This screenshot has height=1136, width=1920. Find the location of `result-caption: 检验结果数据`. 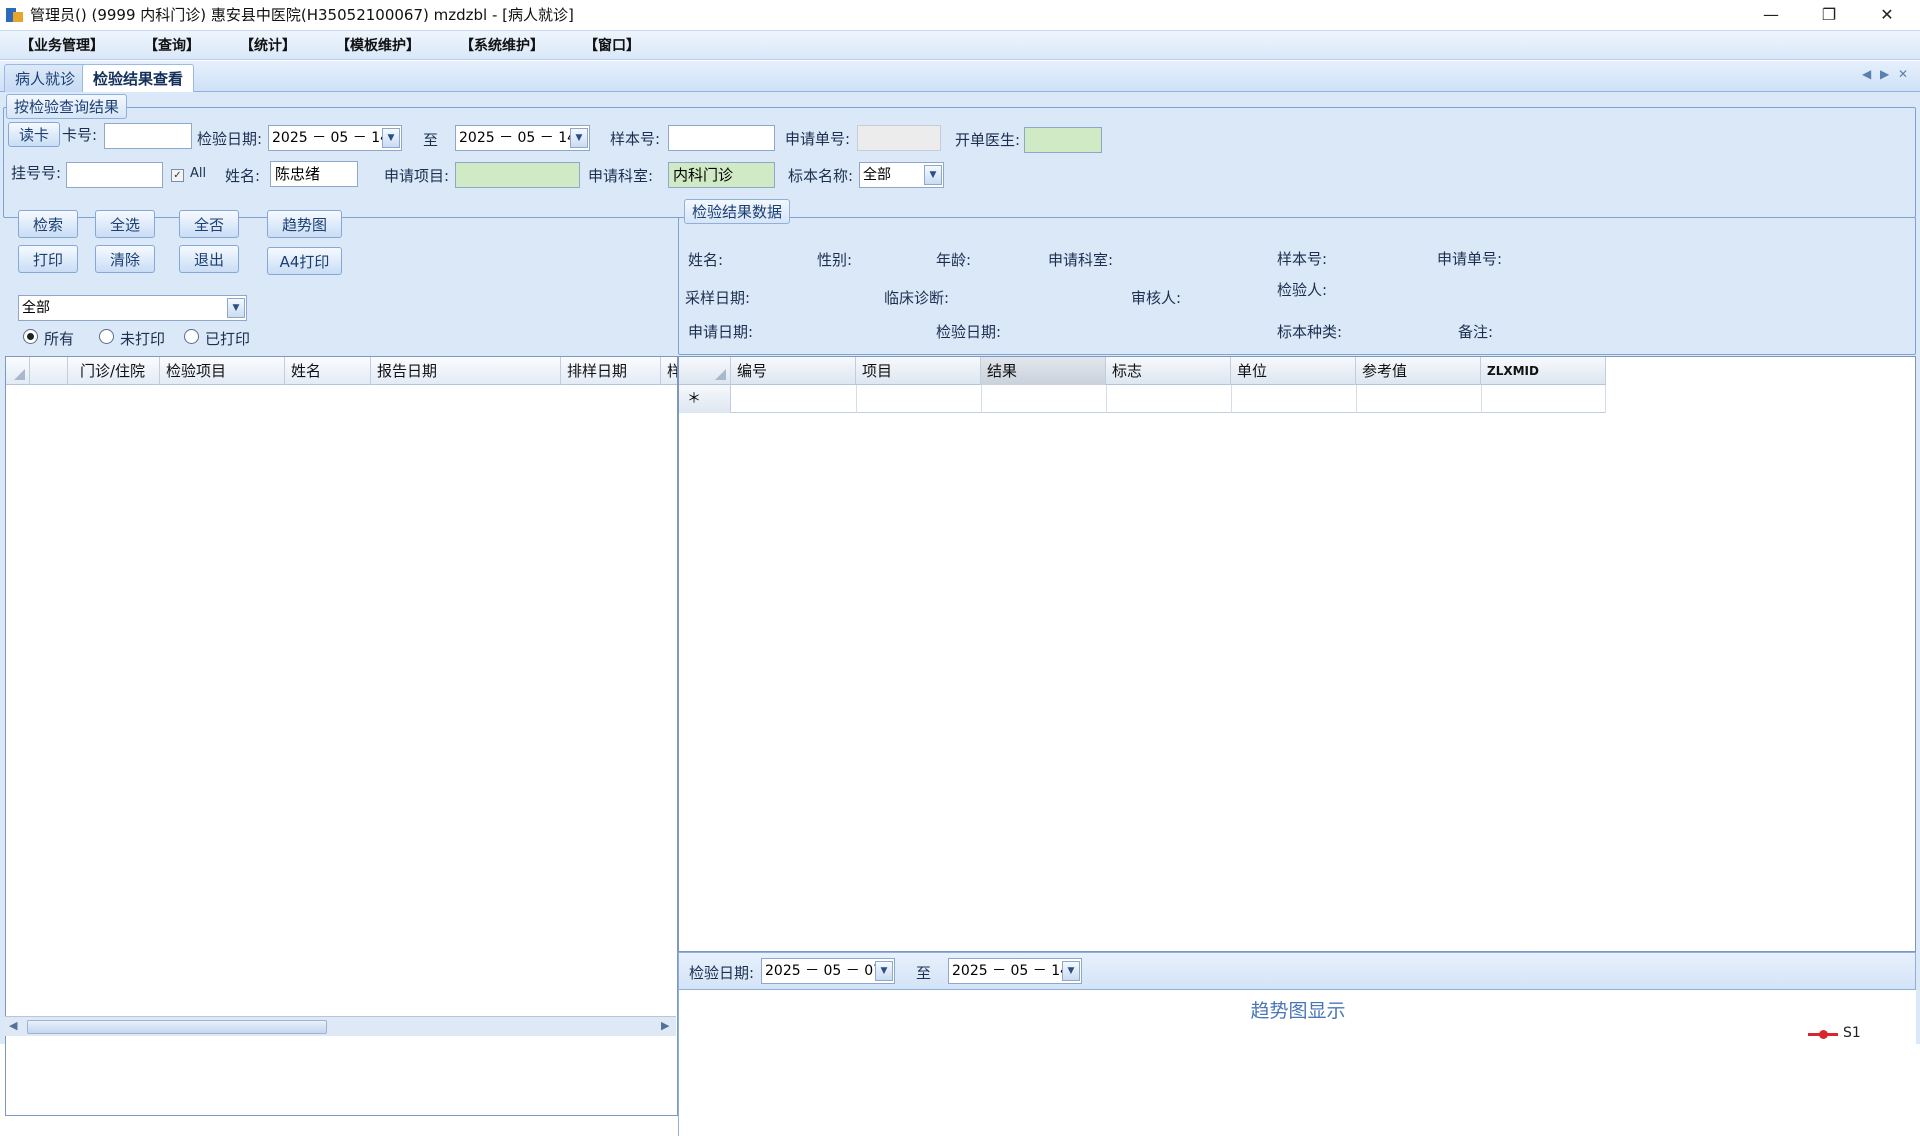

result-caption: 检验结果数据 is located at coordinates (737, 211).